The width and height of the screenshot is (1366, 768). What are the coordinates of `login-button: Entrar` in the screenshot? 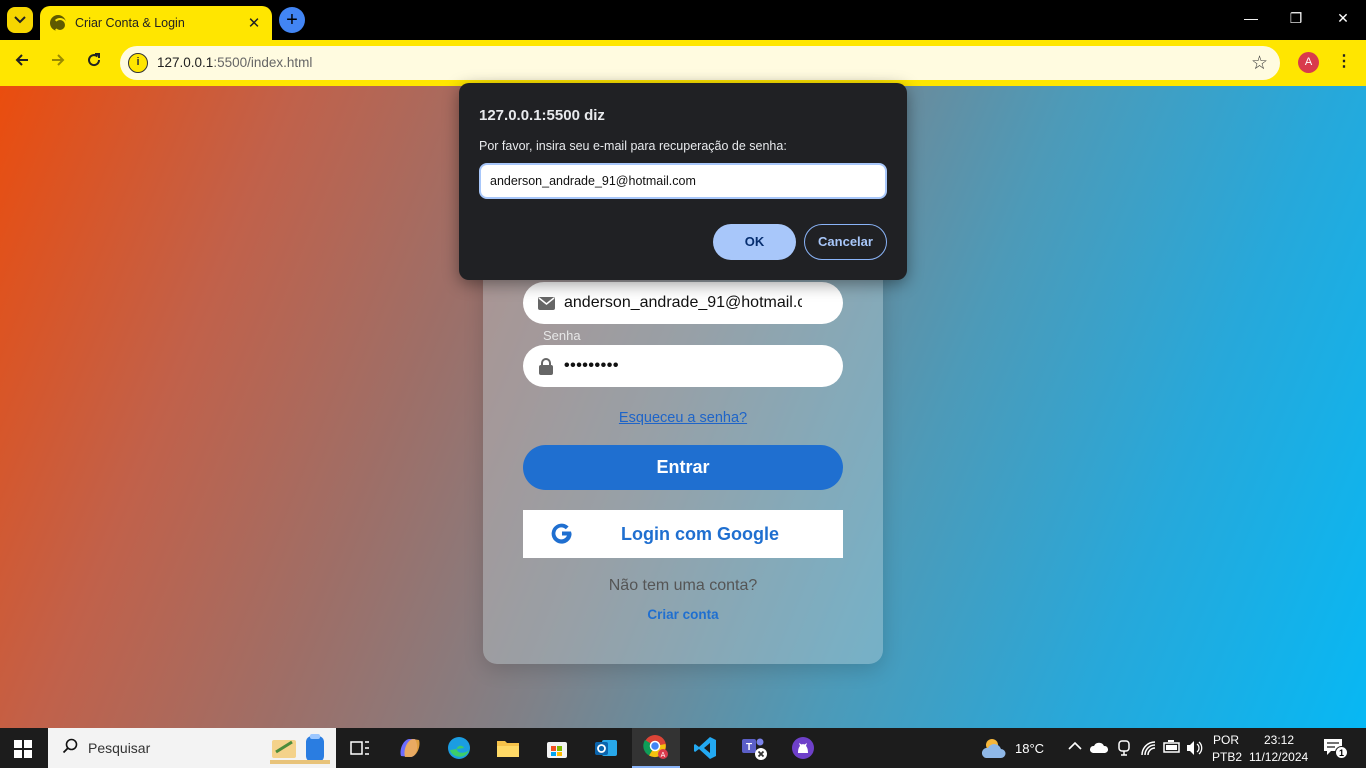 It's located at (683, 467).